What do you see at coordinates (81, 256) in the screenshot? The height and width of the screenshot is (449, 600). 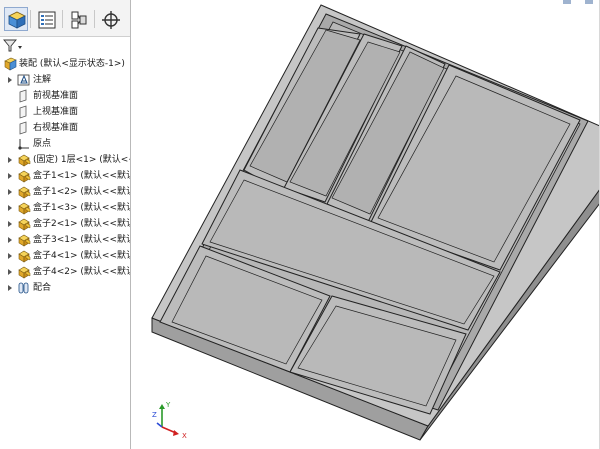 I see `tree-item-label: 盒子4<1> (默认<<默认>` at bounding box center [81, 256].